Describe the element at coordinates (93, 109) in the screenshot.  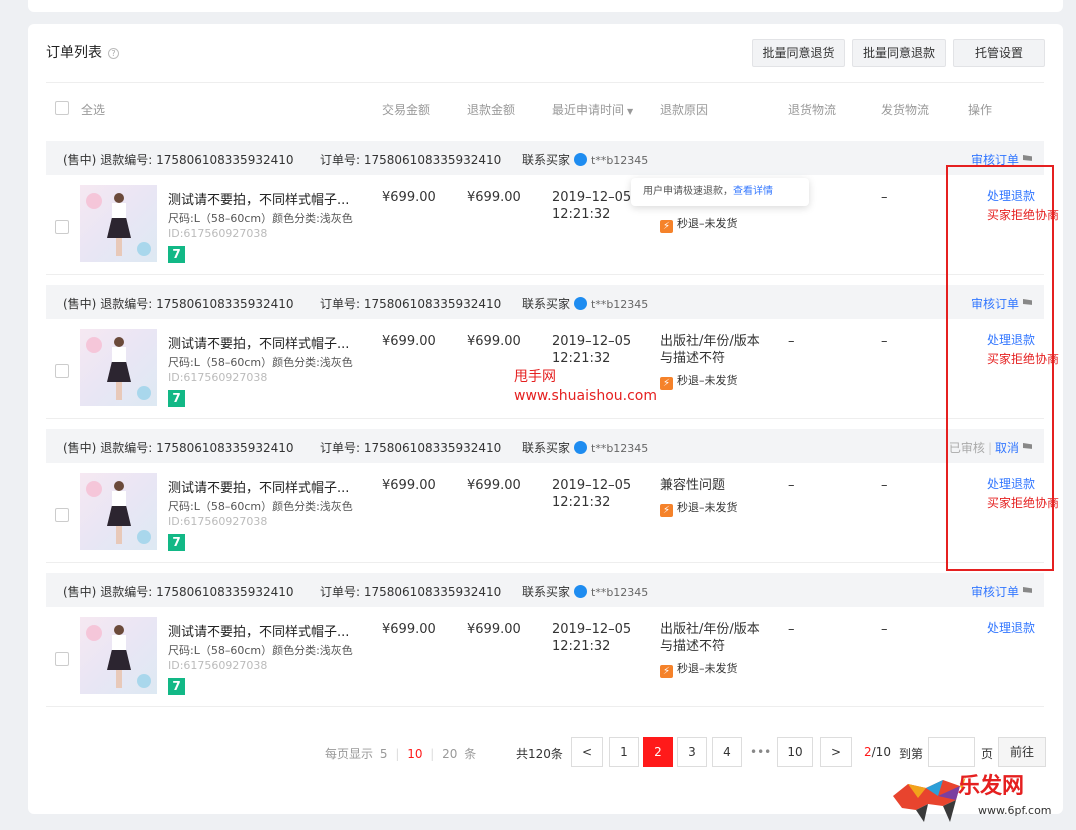
I see `select-all-label: 全选` at that location.